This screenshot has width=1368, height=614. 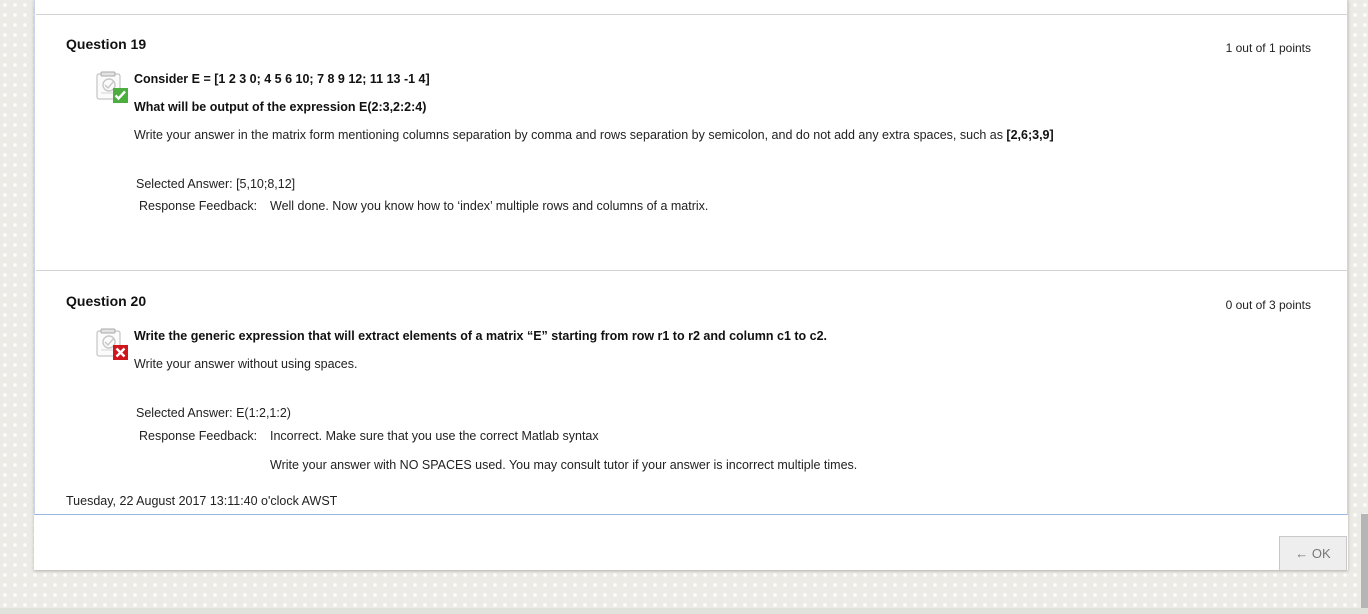 I want to click on question-title: Question 20, so click(x=106, y=301).